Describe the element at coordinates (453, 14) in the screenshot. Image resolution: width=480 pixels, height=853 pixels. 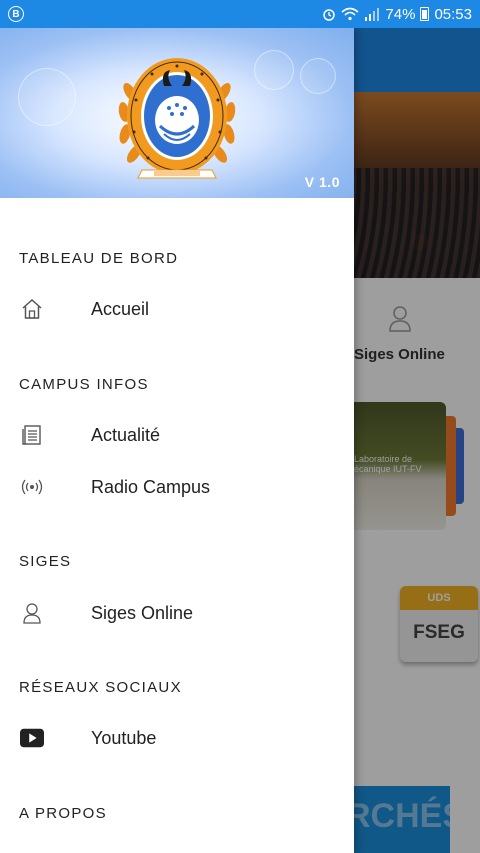
I see `clock: 05:53` at that location.